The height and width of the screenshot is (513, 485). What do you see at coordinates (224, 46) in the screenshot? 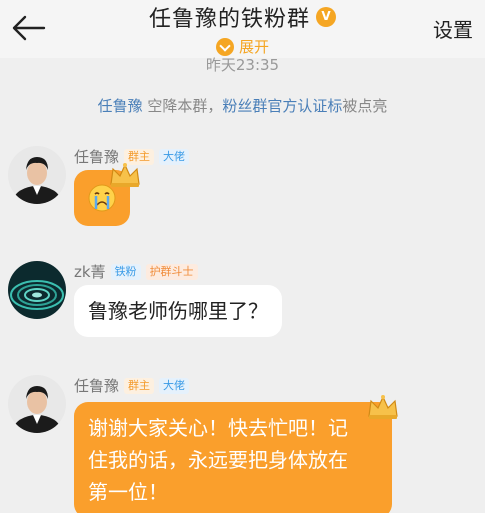
I see `chevron-down-icon` at bounding box center [224, 46].